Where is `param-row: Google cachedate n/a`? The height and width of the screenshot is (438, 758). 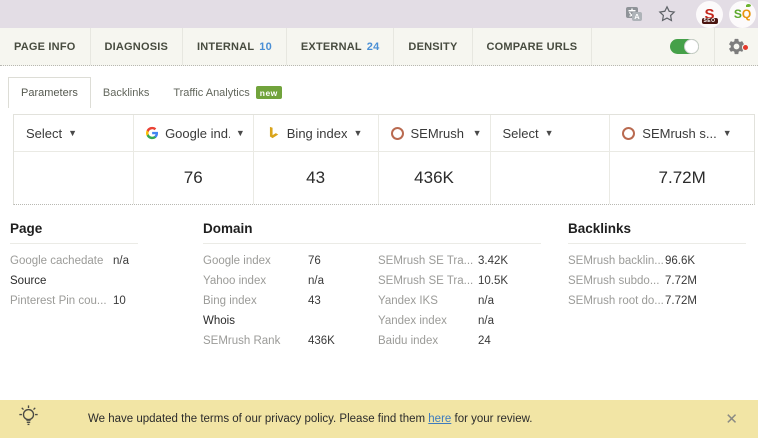 param-row: Google cachedate n/a is located at coordinates (69, 261).